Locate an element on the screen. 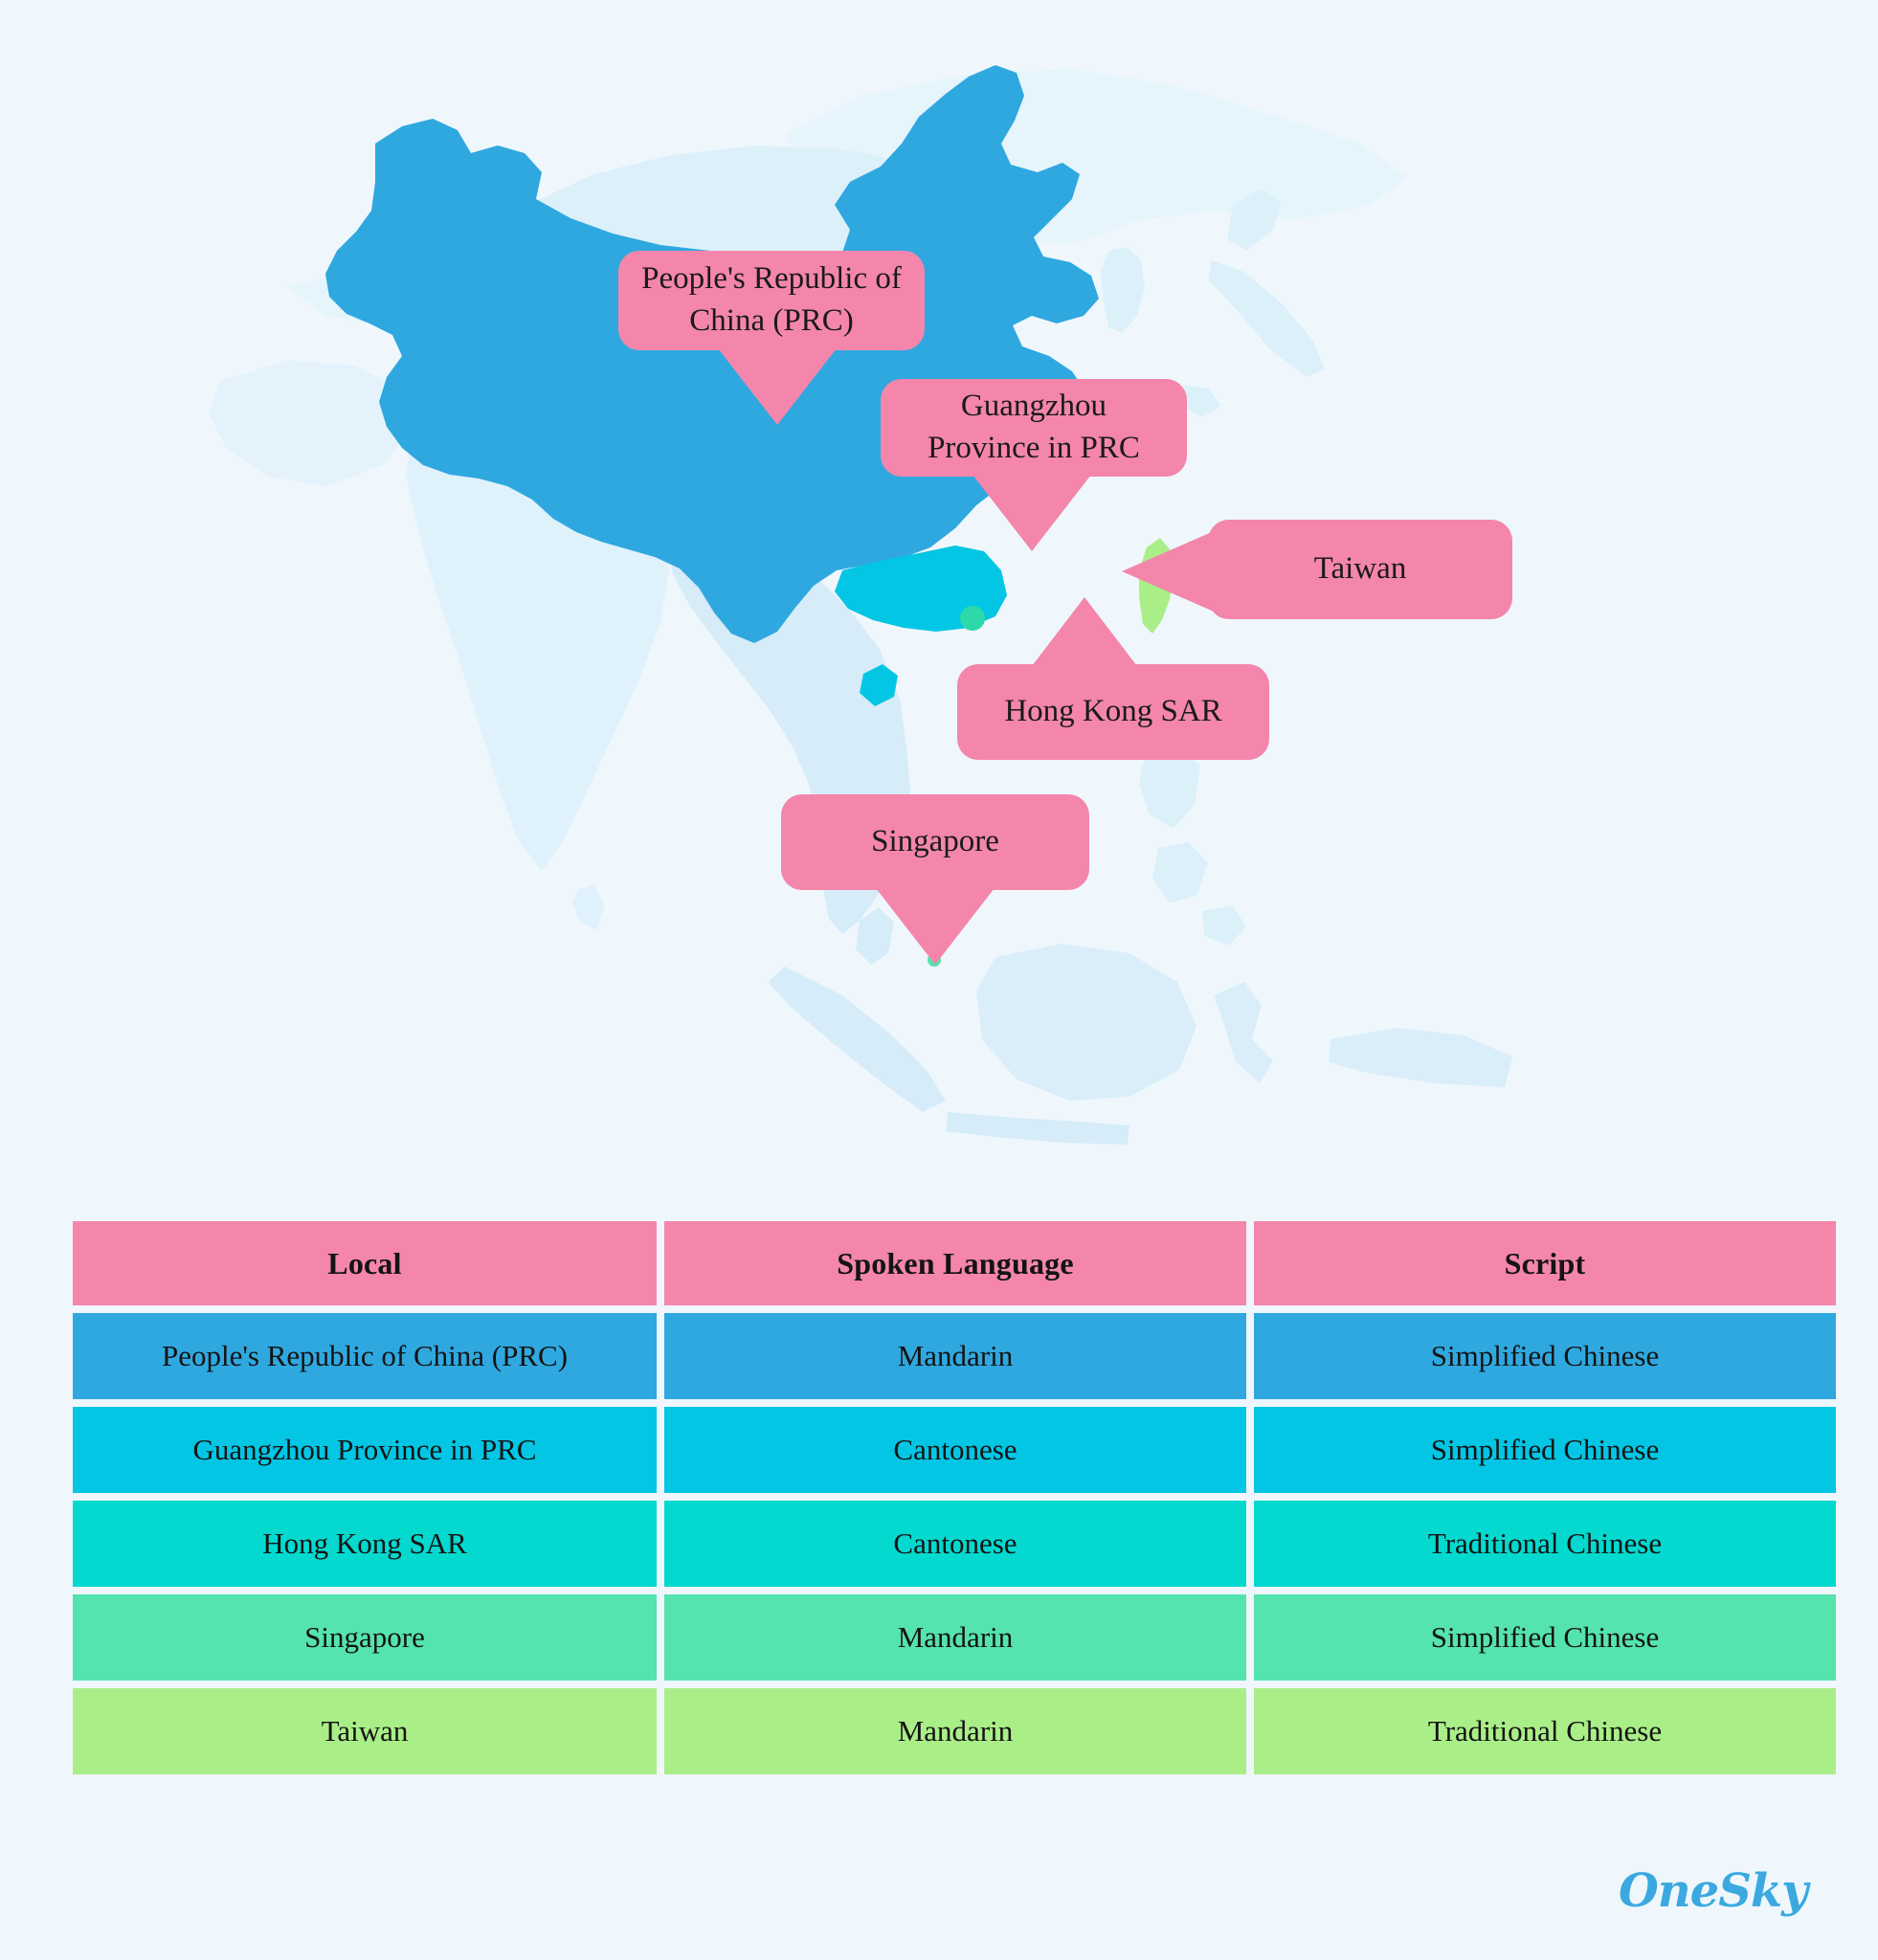 This screenshot has height=1960, width=1878. onesky-logo: OneSky is located at coordinates (1713, 1891).